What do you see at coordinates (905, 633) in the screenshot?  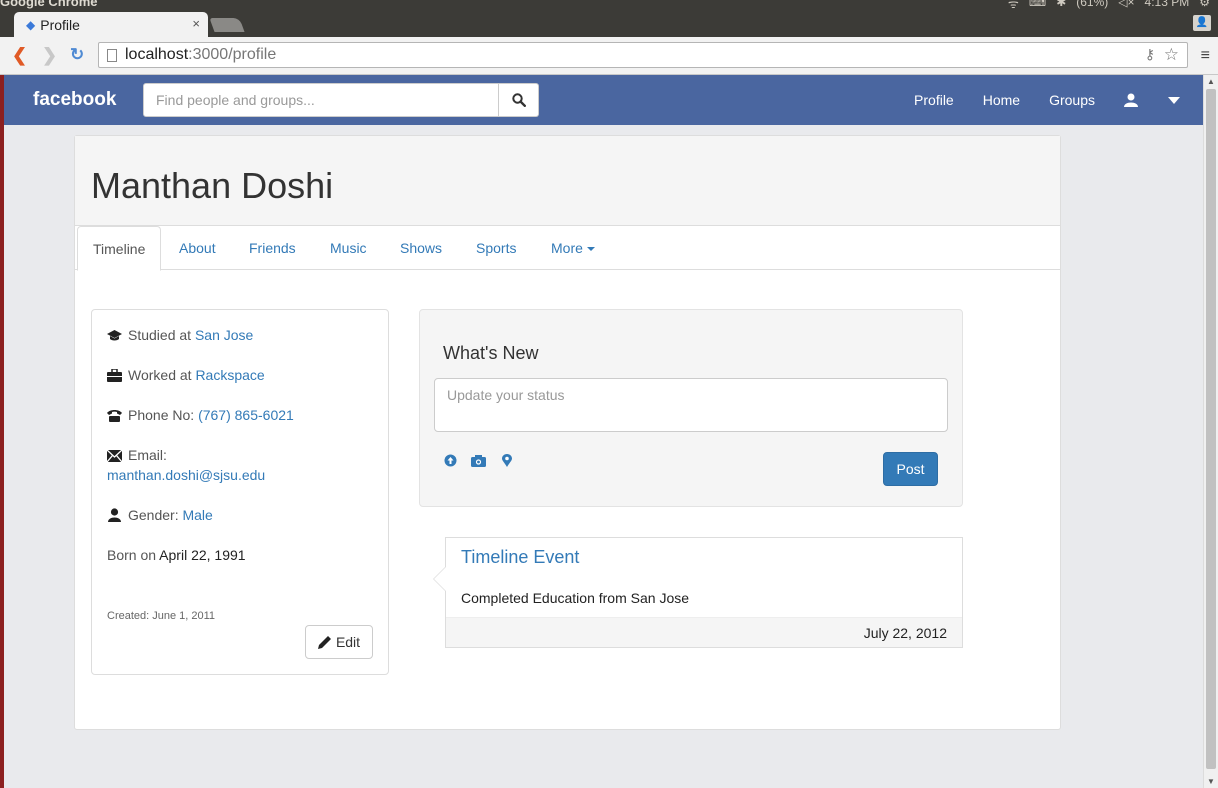 I see `timeline-event-date: July 22, 2012` at bounding box center [905, 633].